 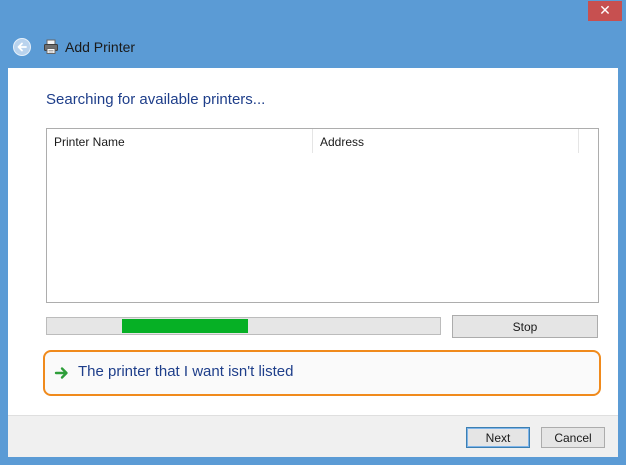 I want to click on back-button, so click(x=22, y=47).